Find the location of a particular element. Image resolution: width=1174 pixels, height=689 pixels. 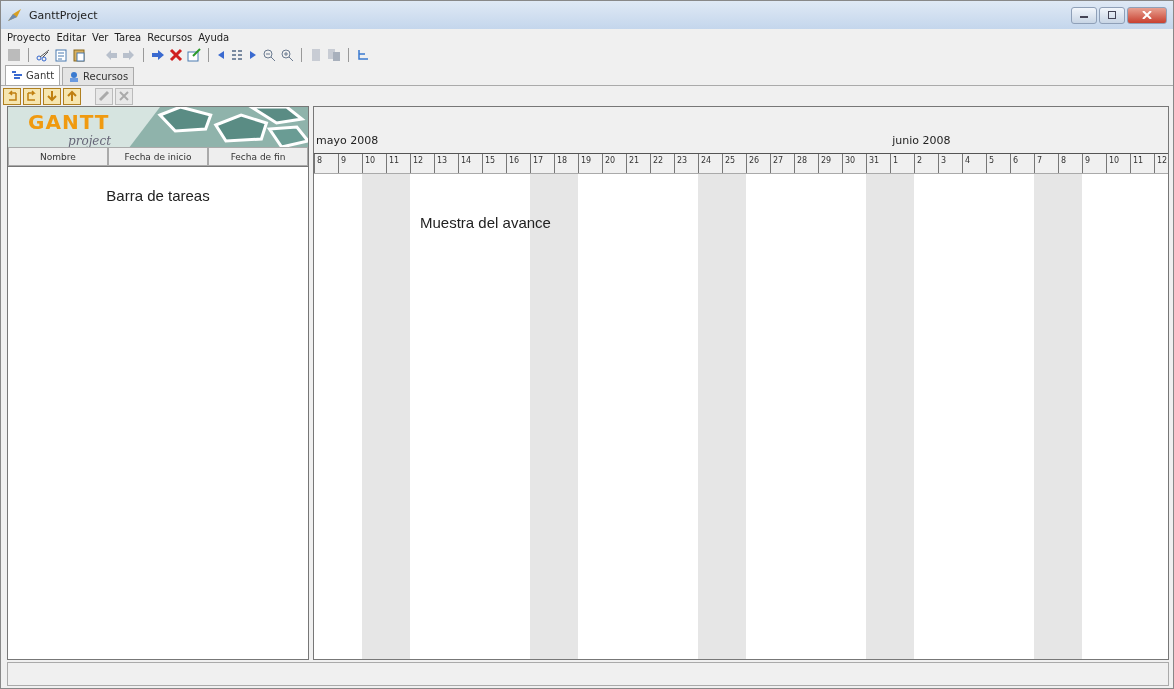

day-header: 7 is located at coordinates (1046, 163).